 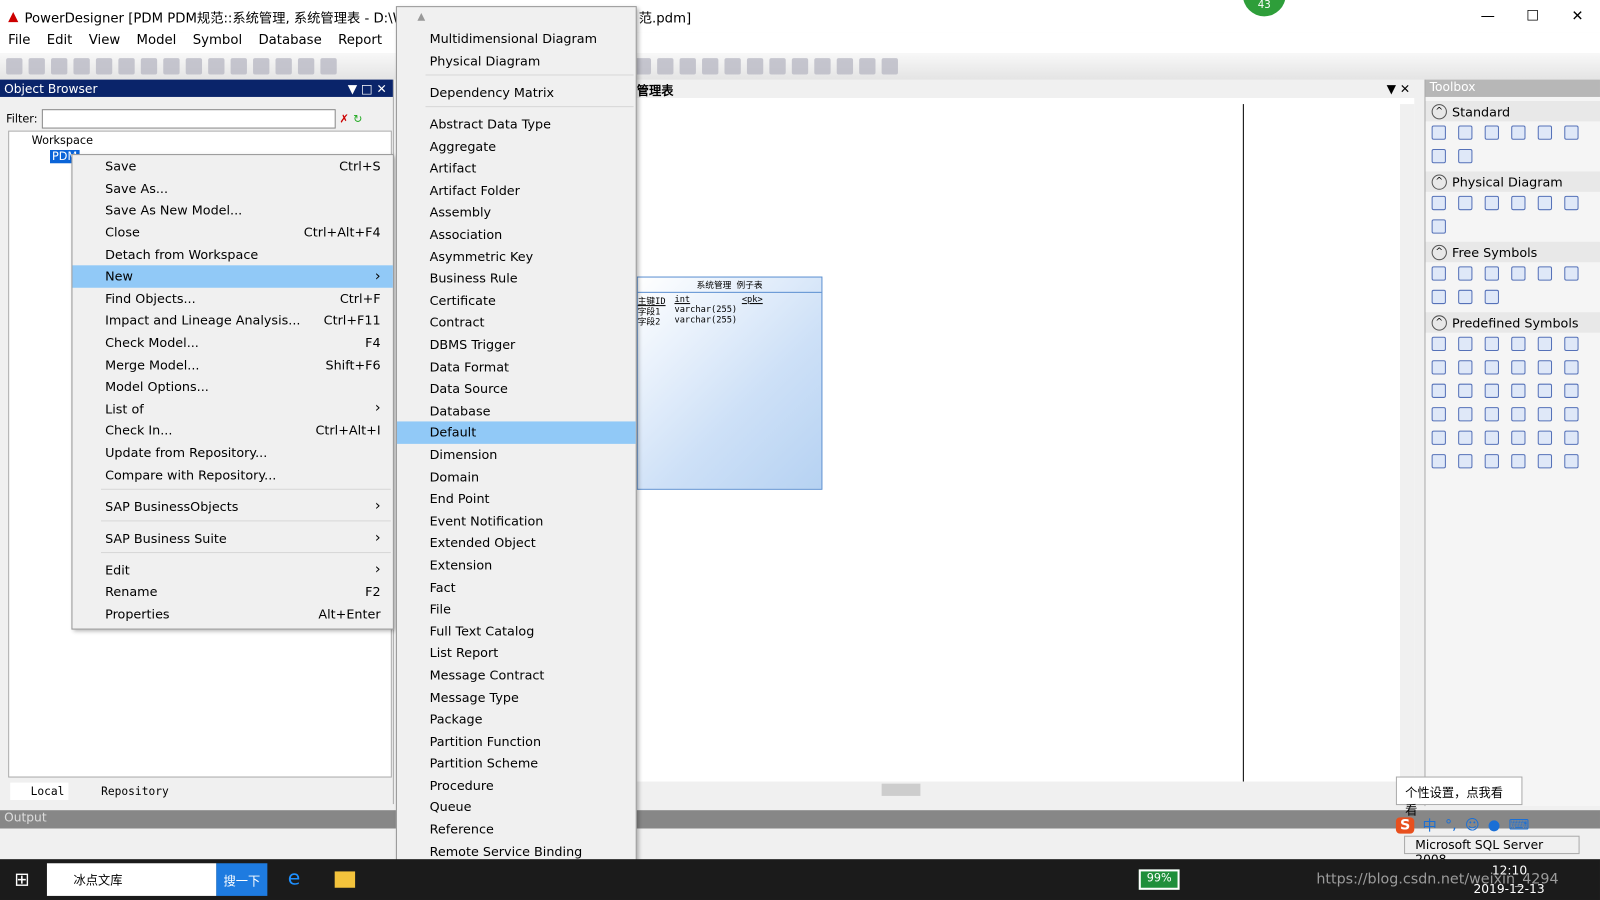 What do you see at coordinates (516, 521) in the screenshot?
I see `menu-item-event-notification: Event Notification` at bounding box center [516, 521].